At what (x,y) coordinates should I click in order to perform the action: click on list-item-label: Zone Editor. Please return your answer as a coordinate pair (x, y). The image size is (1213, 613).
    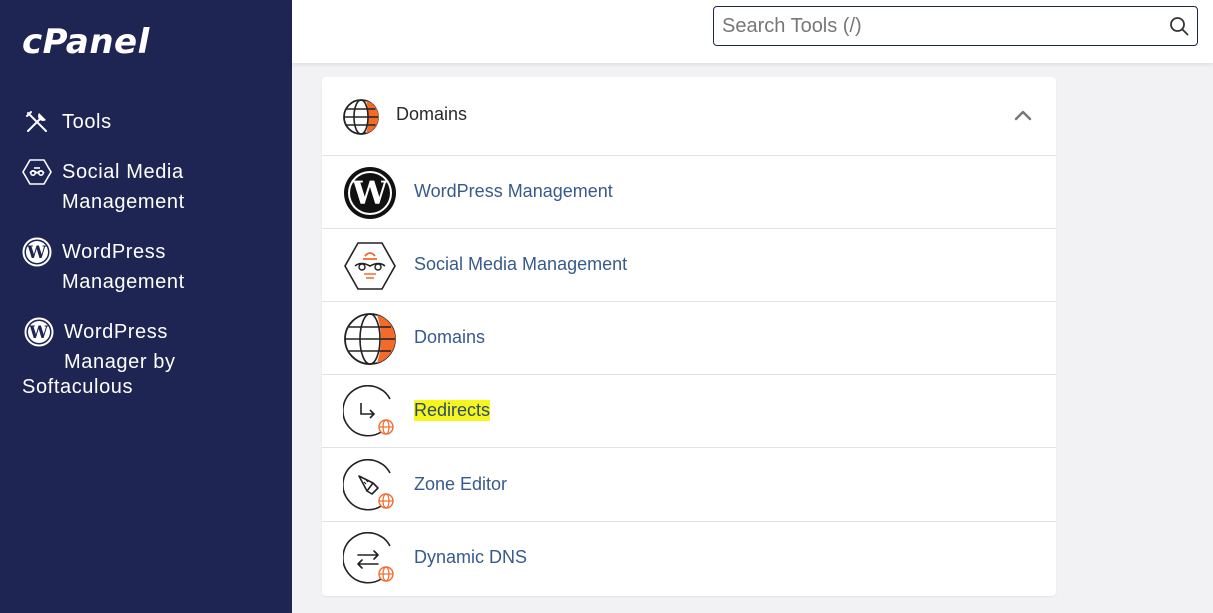
    Looking at the image, I should click on (461, 484).